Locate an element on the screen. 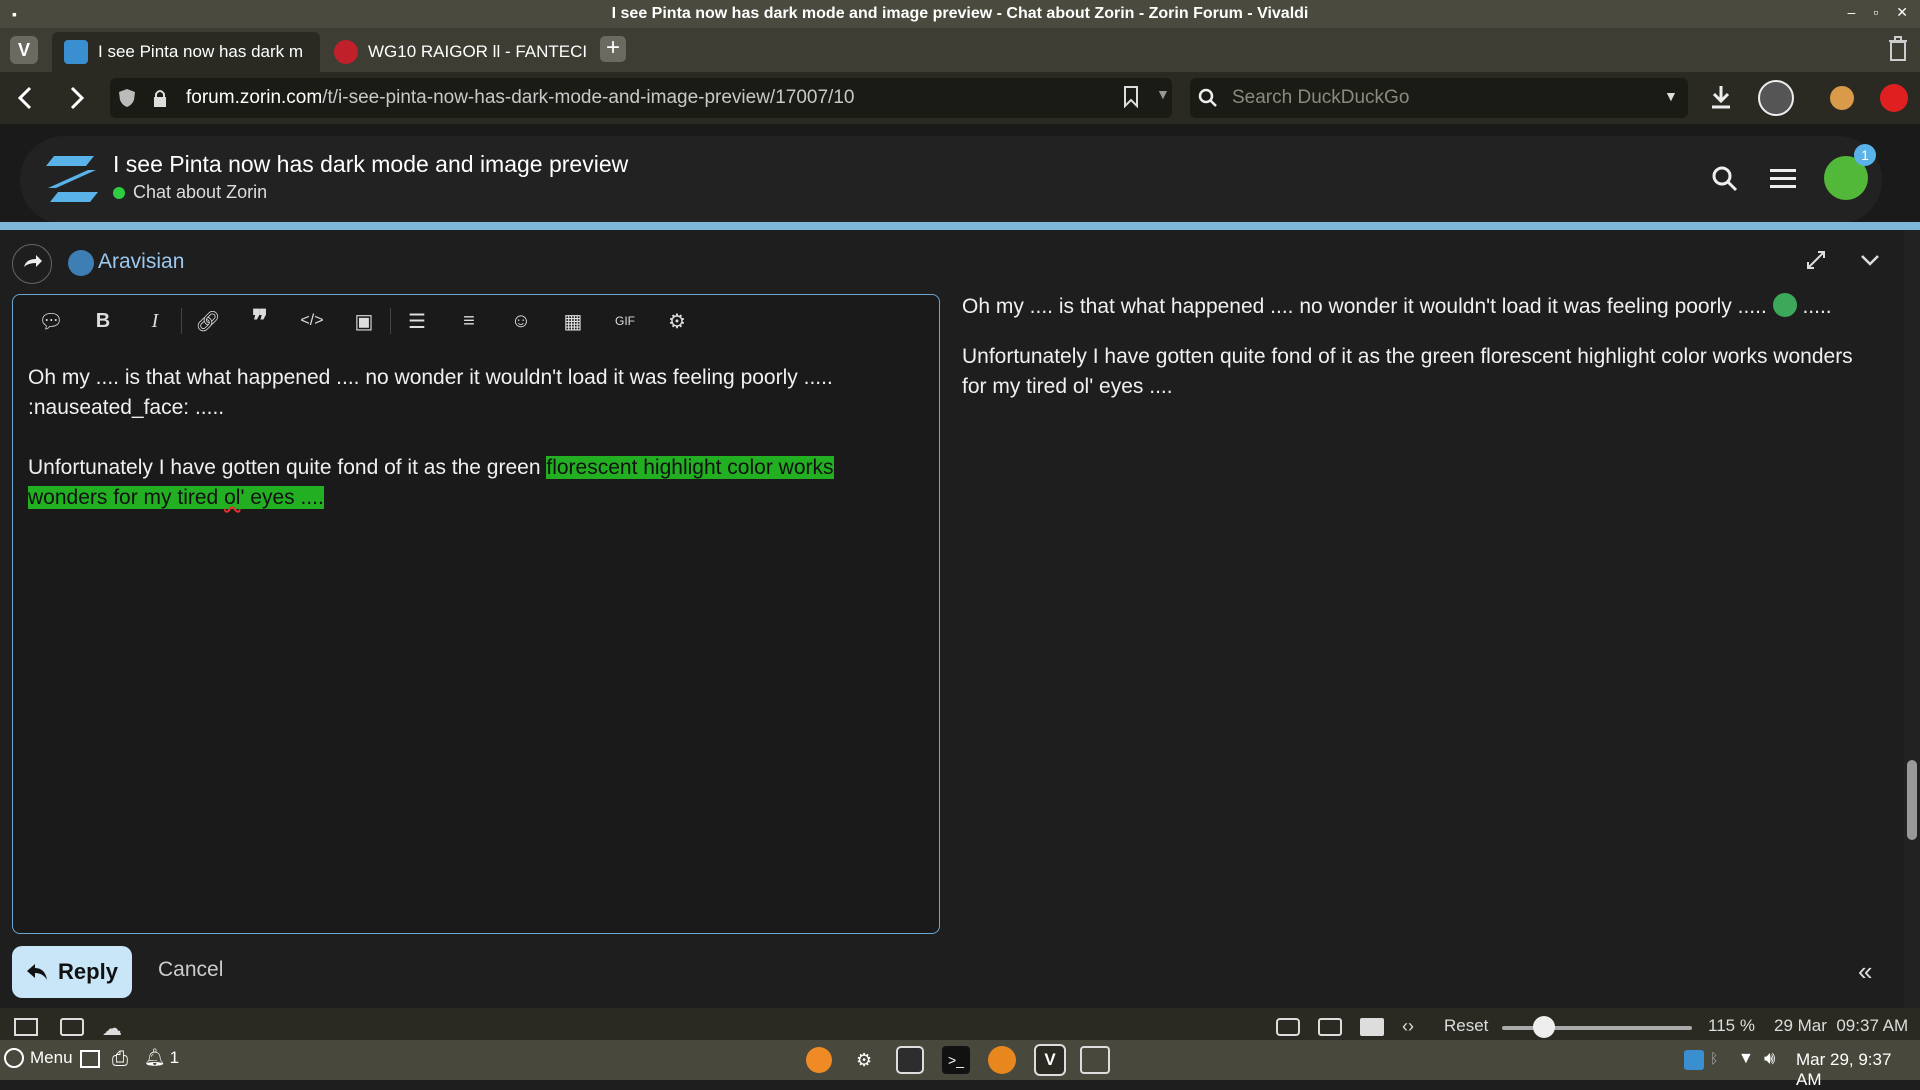 This screenshot has width=1920, height=1090. emoji-icon: ☺ is located at coordinates (521, 321).